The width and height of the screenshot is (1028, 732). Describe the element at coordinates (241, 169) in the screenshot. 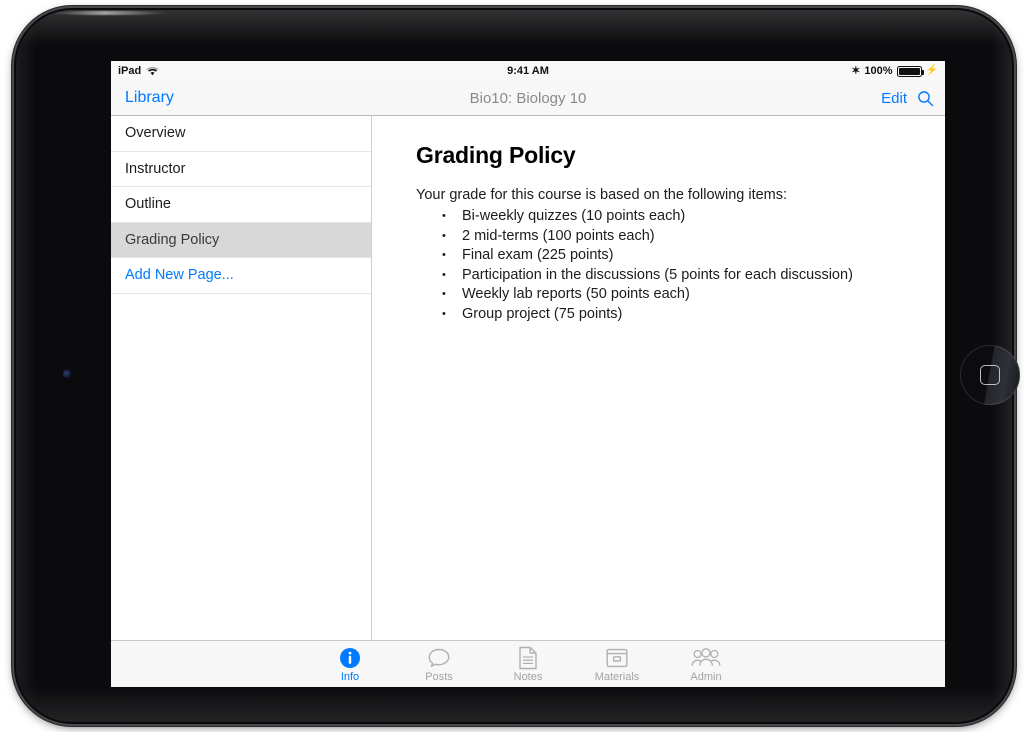

I see `sidebar-item-instructor: Instructor` at that location.